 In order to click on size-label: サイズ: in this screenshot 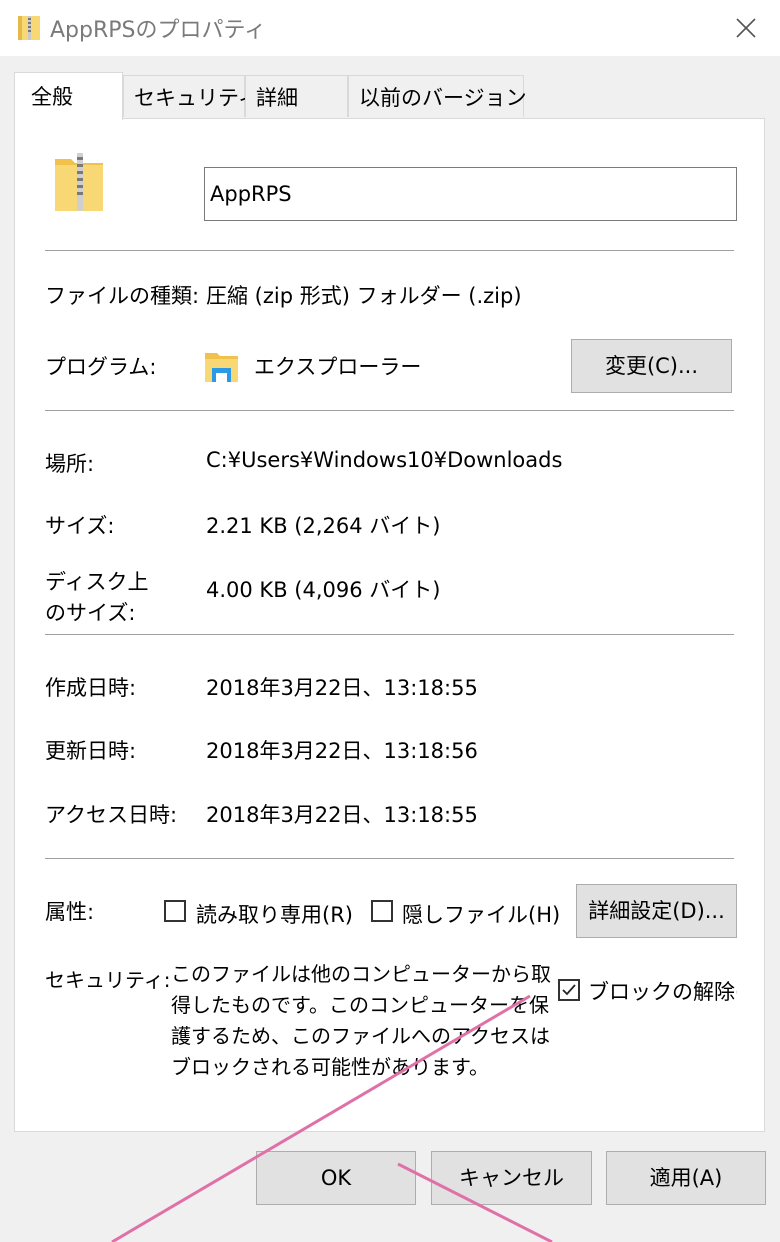, I will do `click(80, 526)`.